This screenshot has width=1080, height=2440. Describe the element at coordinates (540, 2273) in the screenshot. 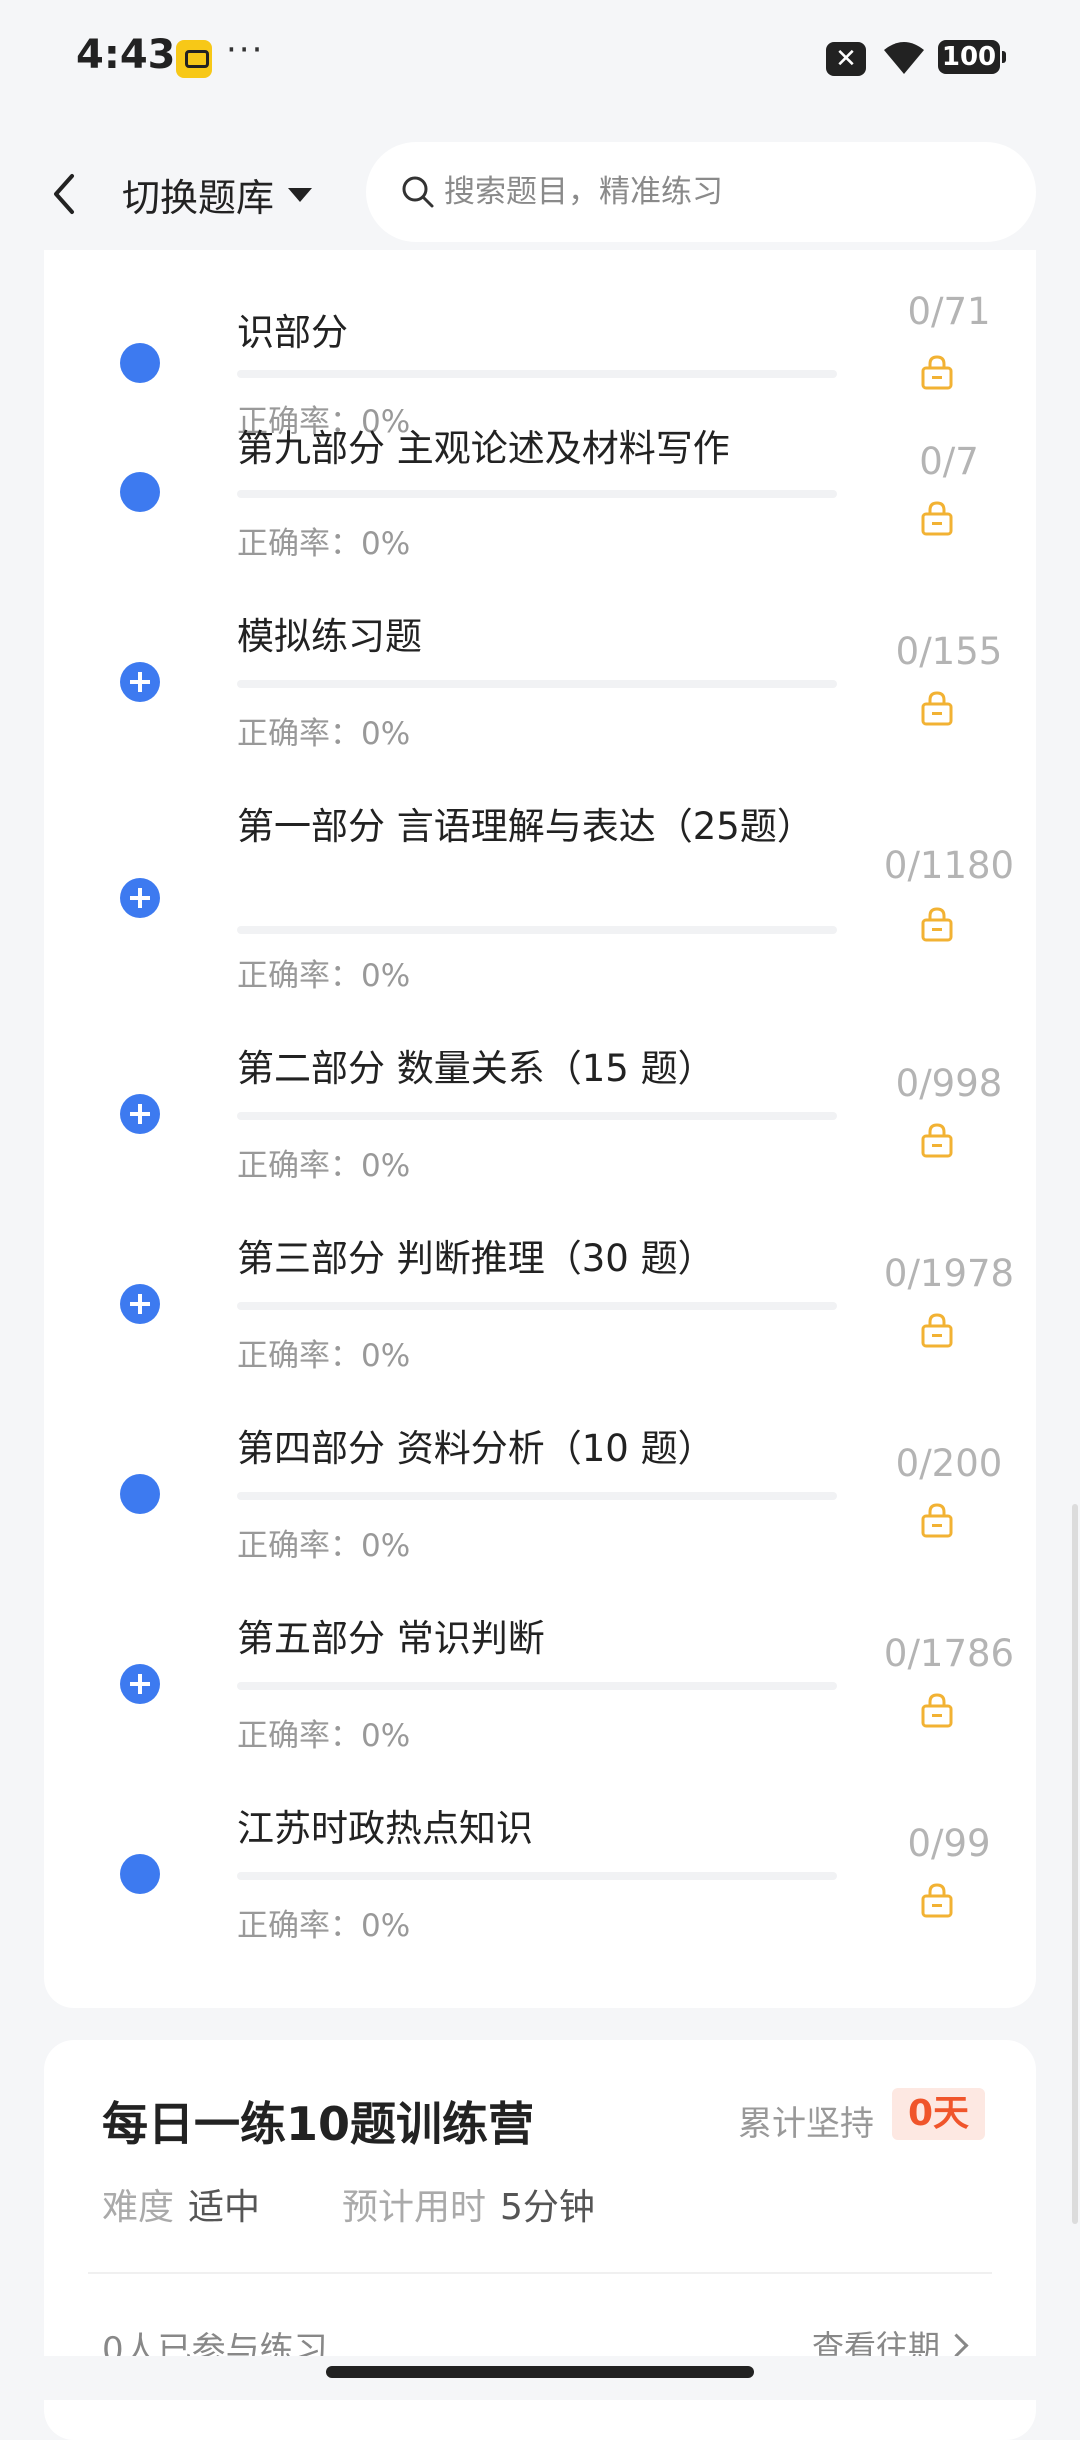

I see `divider` at that location.